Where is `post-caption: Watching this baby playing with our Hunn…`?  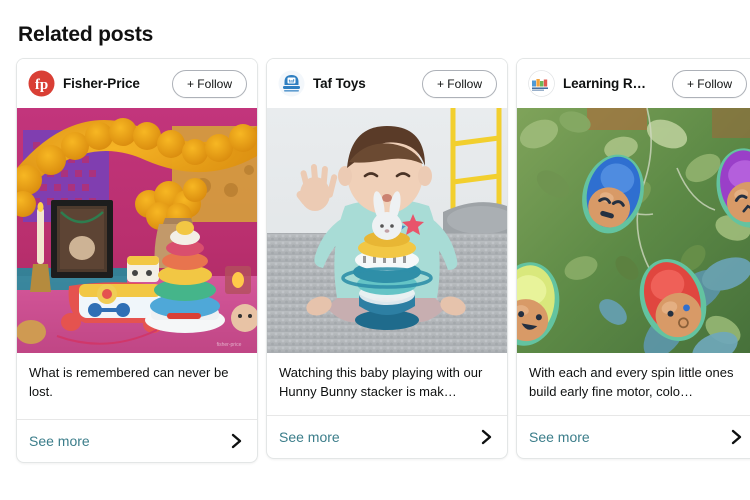 post-caption: Watching this baby playing with our Hunn… is located at coordinates (381, 382).